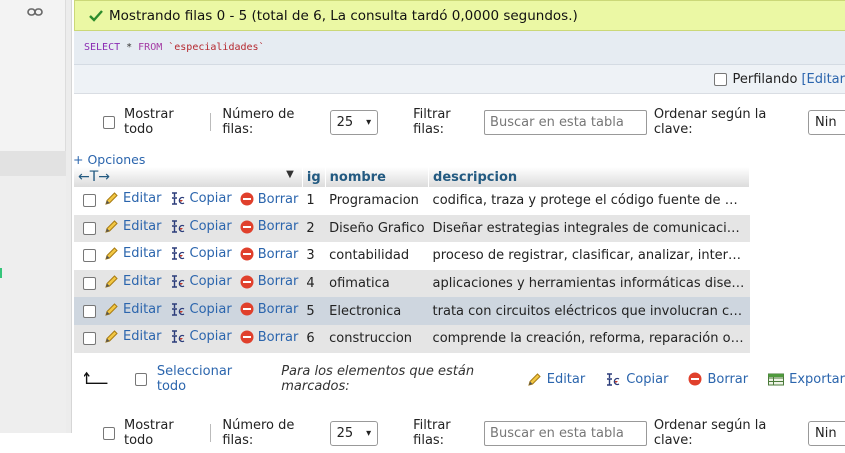 This screenshot has width=845, height=453. What do you see at coordinates (141, 379) in the screenshot?
I see `select-all-checkbox` at bounding box center [141, 379].